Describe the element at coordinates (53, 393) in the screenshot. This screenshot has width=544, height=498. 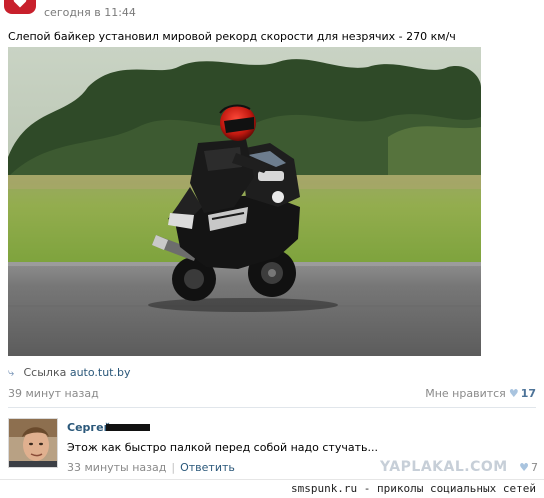
I see `post-age: 39 минут назад` at that location.